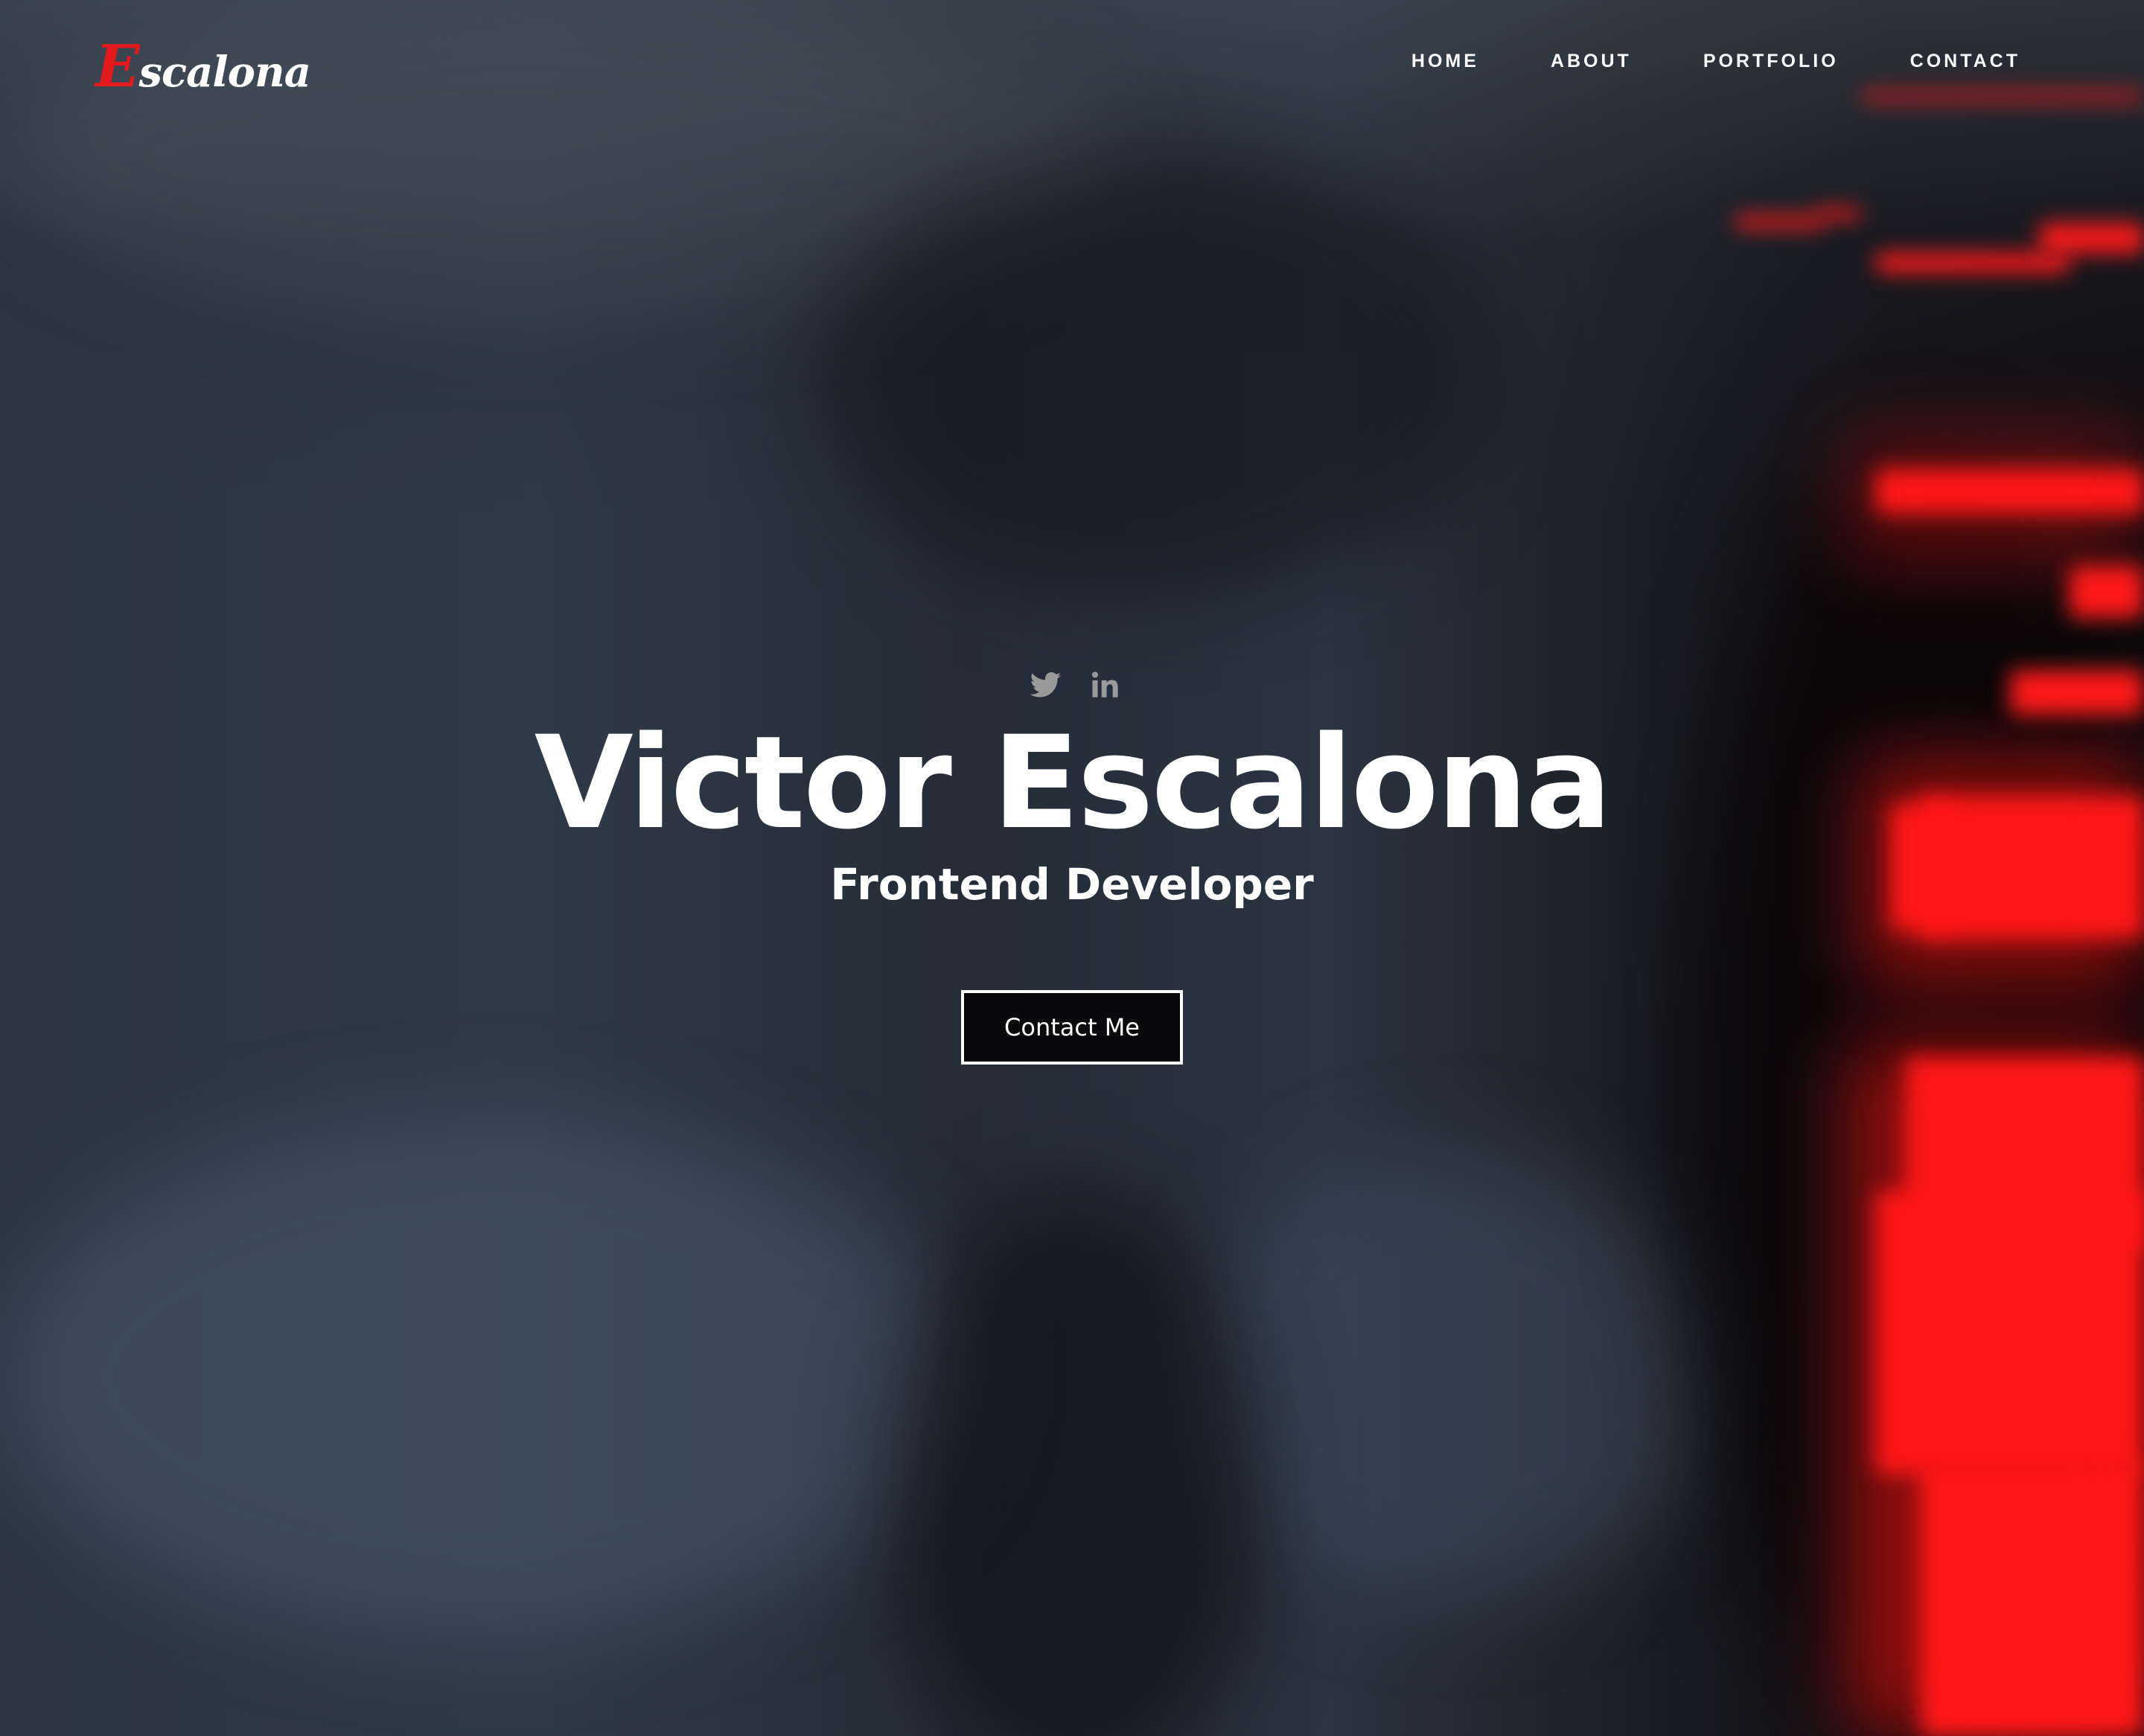  Describe the element at coordinates (1591, 61) in the screenshot. I see `nav-link-about: ABOUT` at that location.